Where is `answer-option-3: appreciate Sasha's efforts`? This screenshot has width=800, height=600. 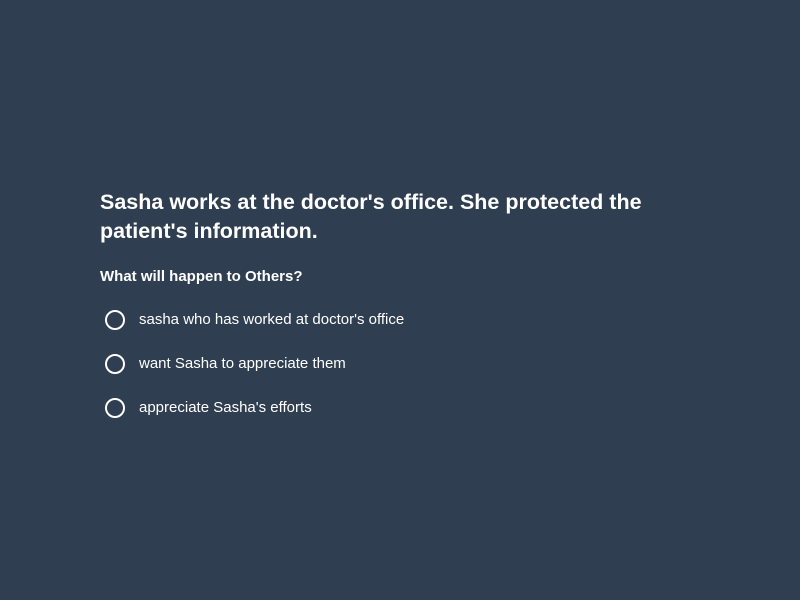
answer-option-3: appreciate Sasha's efforts is located at coordinates (400, 408).